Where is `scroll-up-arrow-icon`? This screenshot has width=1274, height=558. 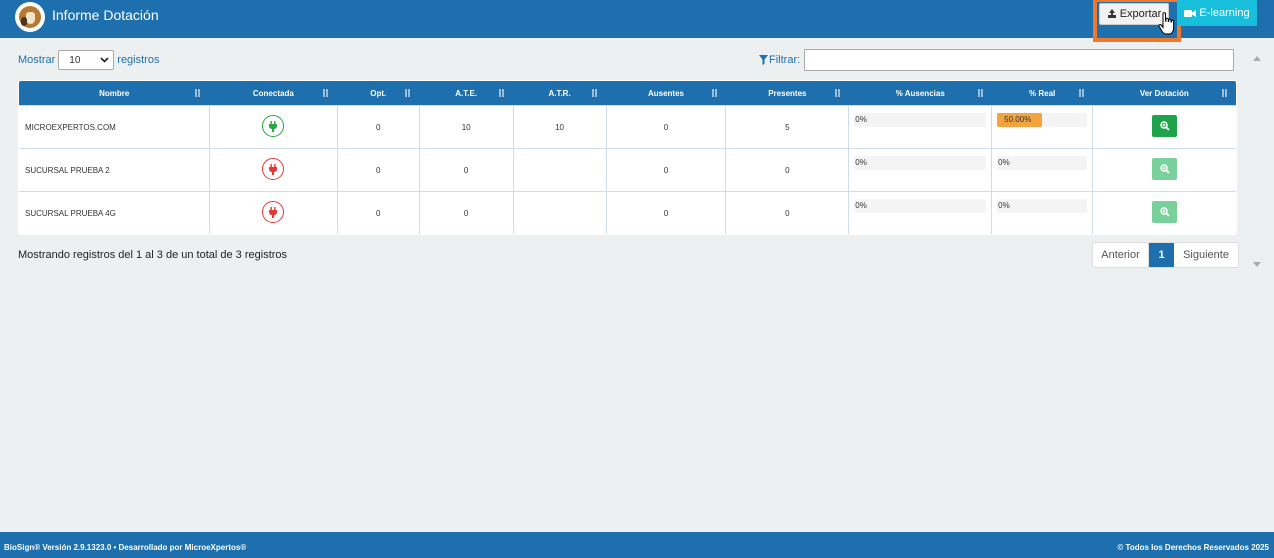
scroll-up-arrow-icon is located at coordinates (1257, 58).